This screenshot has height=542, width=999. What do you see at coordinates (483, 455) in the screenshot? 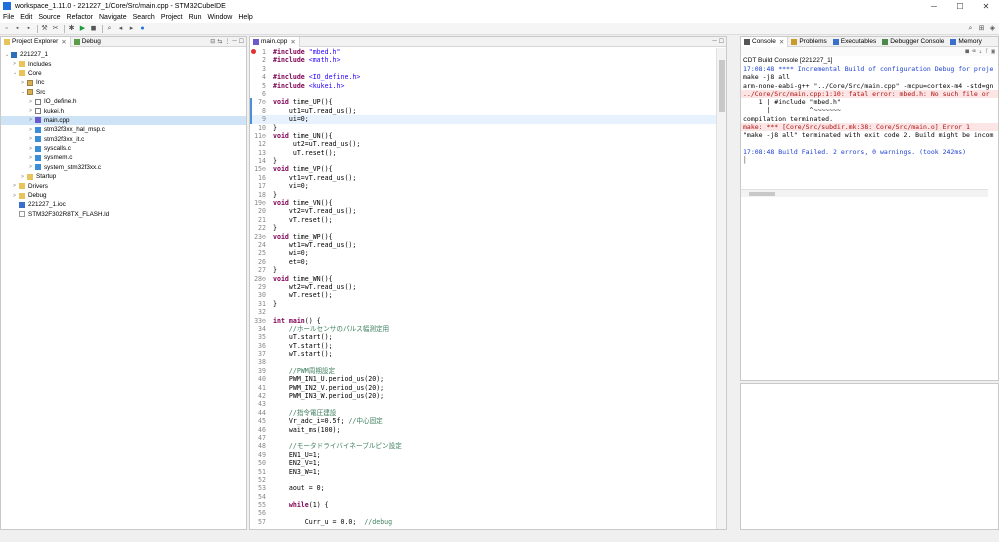
I see `code-line: 49 EN1_U=1;` at bounding box center [483, 455].